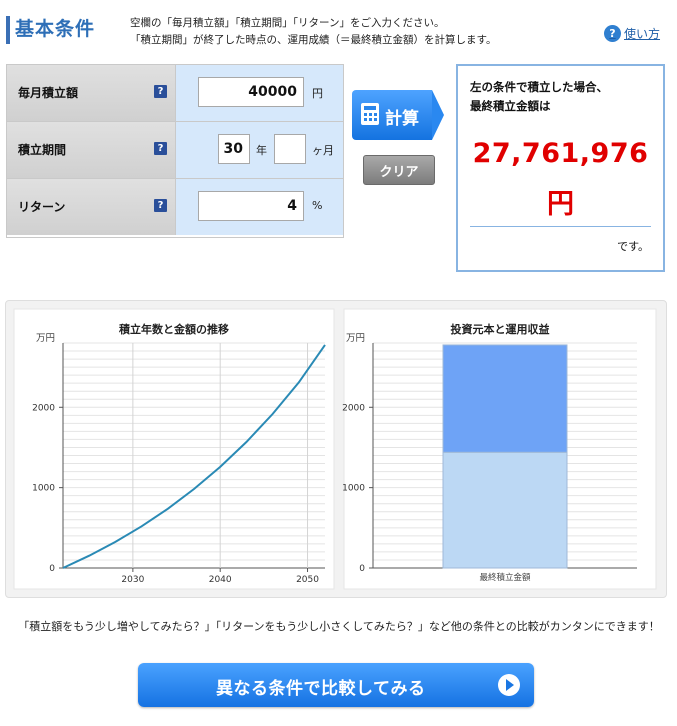 The height and width of the screenshot is (726, 677). What do you see at coordinates (510, 106) in the screenshot?
I see `result-line2: 最終積立金額は` at bounding box center [510, 106].